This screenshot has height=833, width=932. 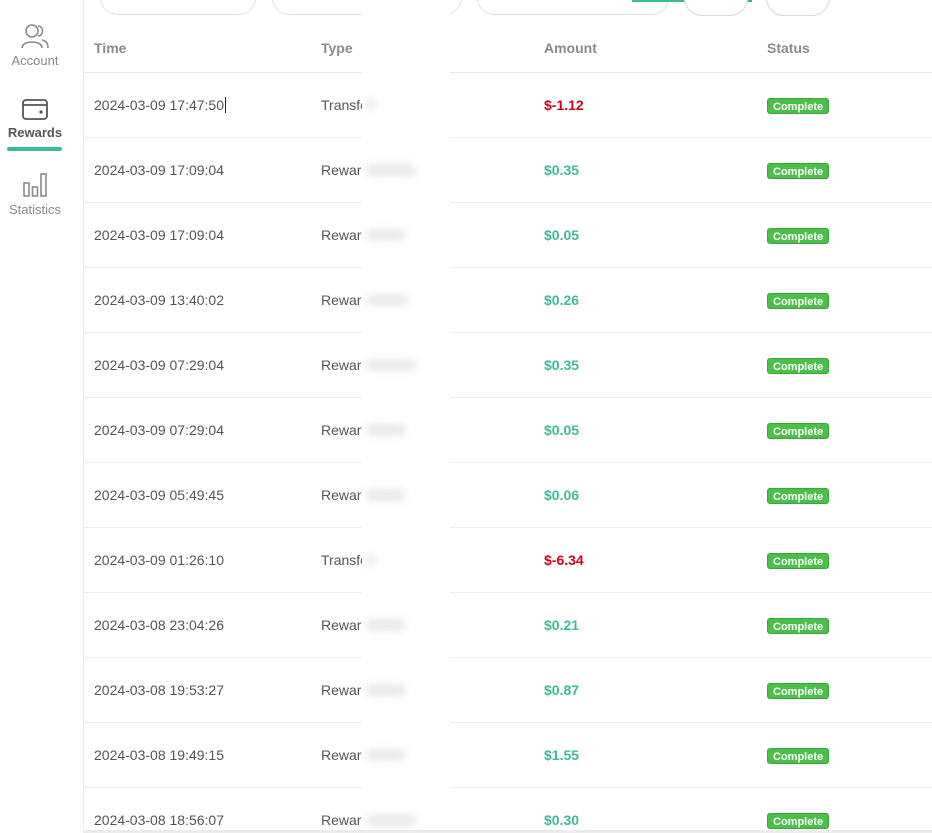 I want to click on date-filter-input, so click(x=573, y=7).